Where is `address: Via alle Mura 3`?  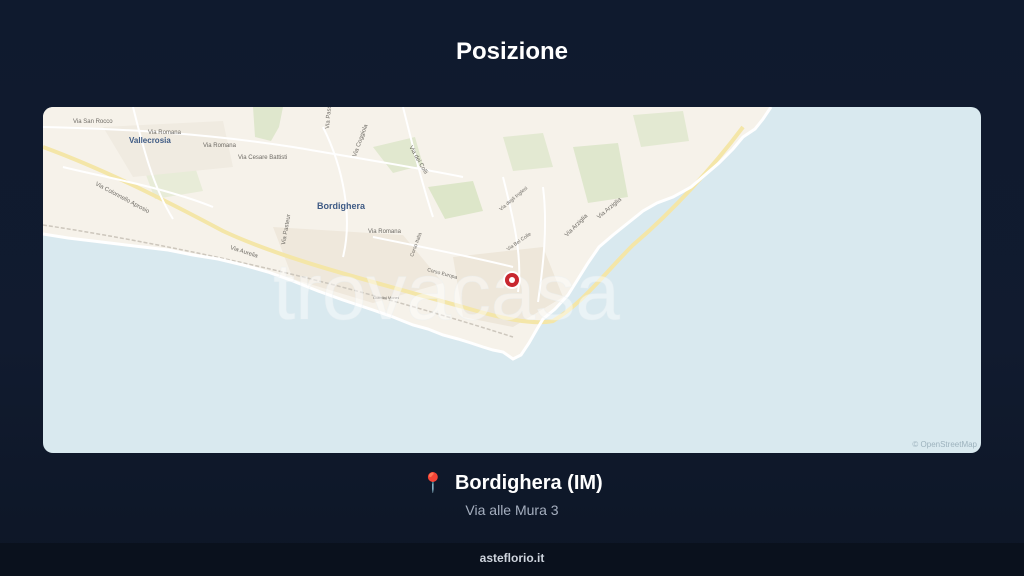
address: Via alle Mura 3 is located at coordinates (512, 510).